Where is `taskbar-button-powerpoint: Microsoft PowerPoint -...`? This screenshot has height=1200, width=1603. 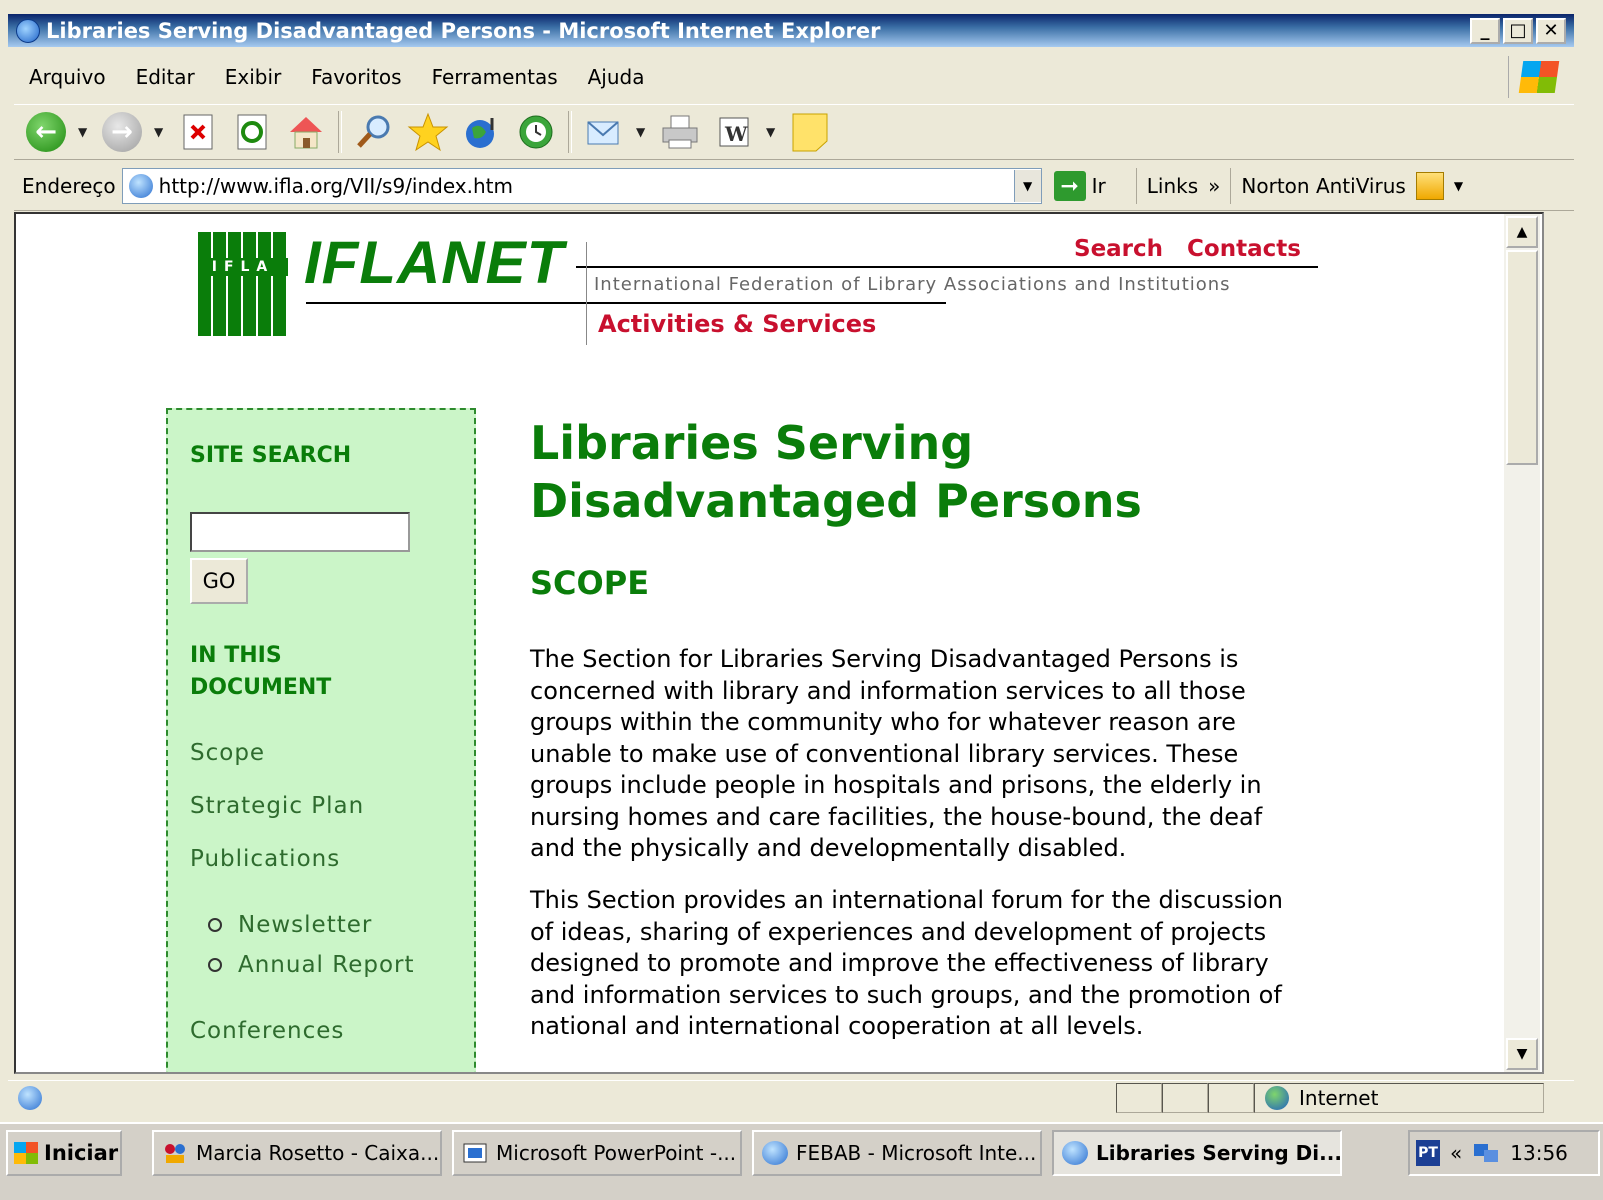
taskbar-button-powerpoint: Microsoft PowerPoint -... is located at coordinates (597, 1153).